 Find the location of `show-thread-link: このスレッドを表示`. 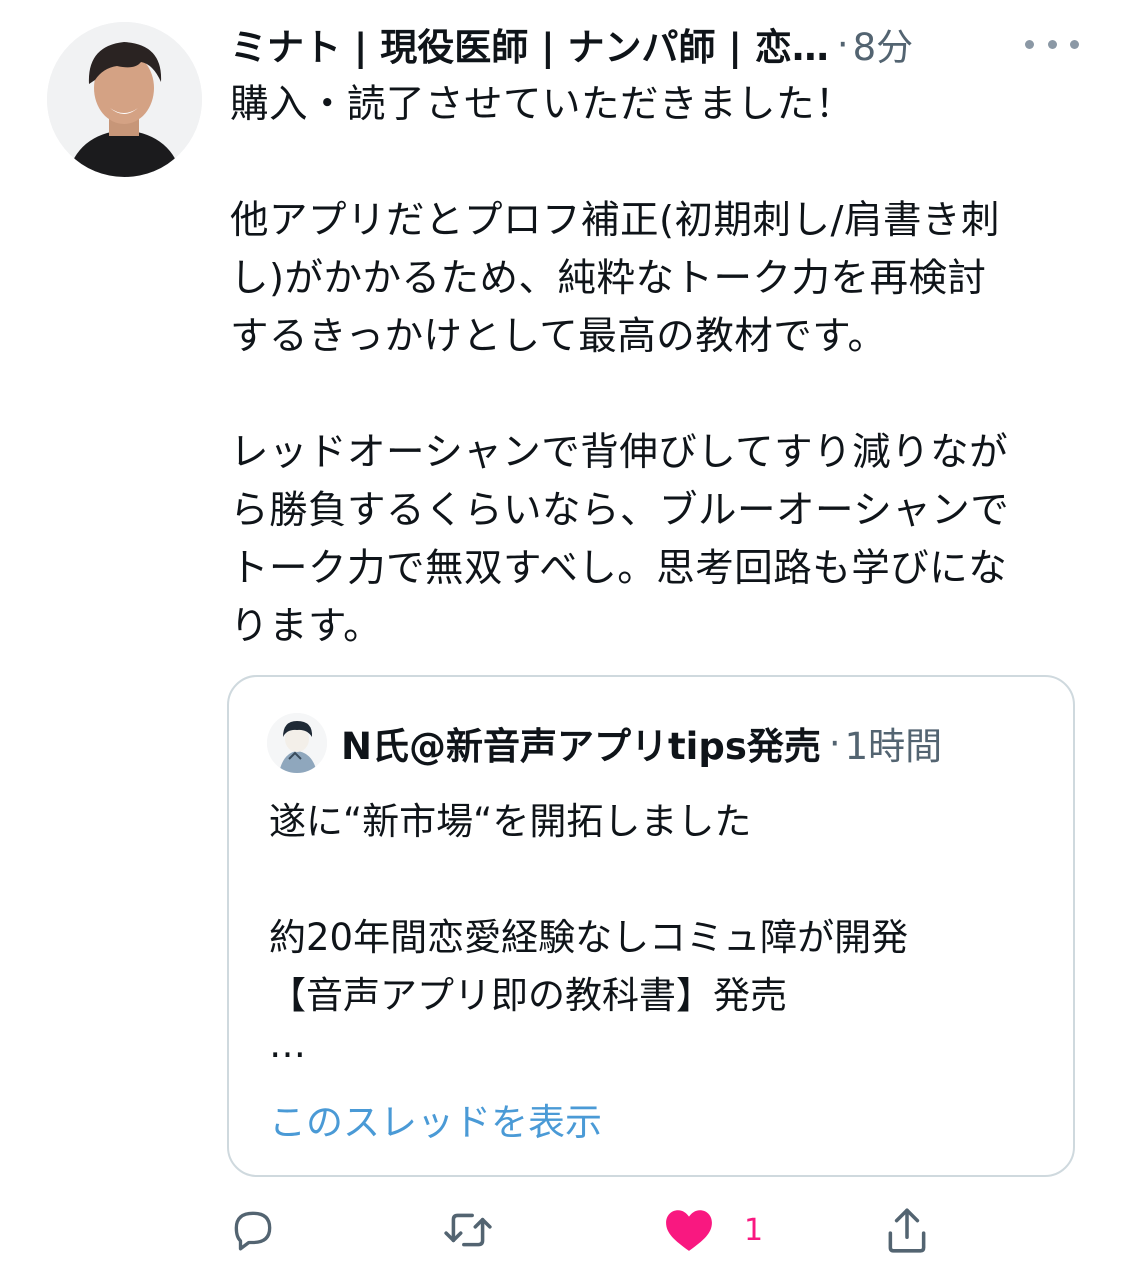

show-thread-link: このスレッドを表示 is located at coordinates (435, 1119).